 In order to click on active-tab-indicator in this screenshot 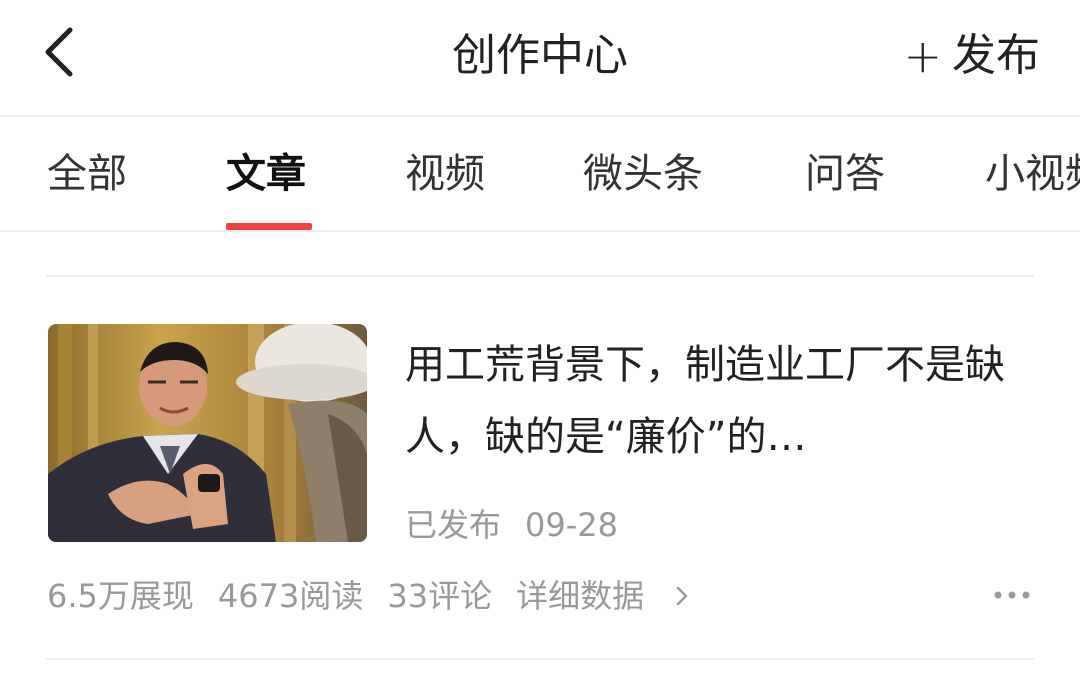, I will do `click(269, 226)`.